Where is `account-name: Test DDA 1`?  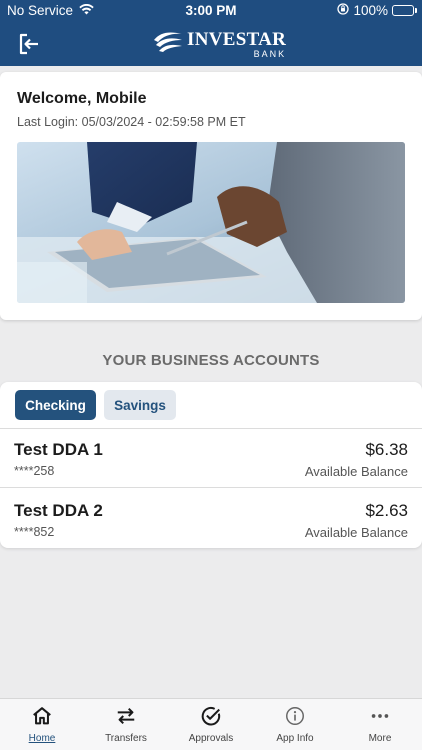
account-name: Test DDA 1 is located at coordinates (58, 449).